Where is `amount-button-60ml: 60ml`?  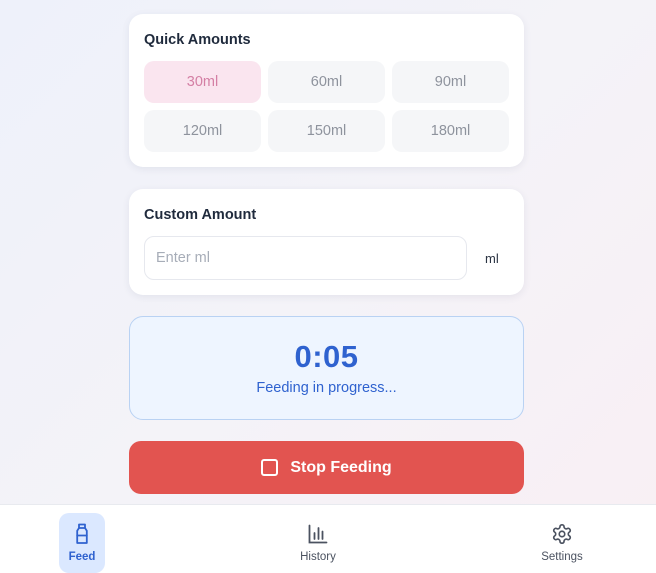
amount-button-60ml: 60ml is located at coordinates (326, 82).